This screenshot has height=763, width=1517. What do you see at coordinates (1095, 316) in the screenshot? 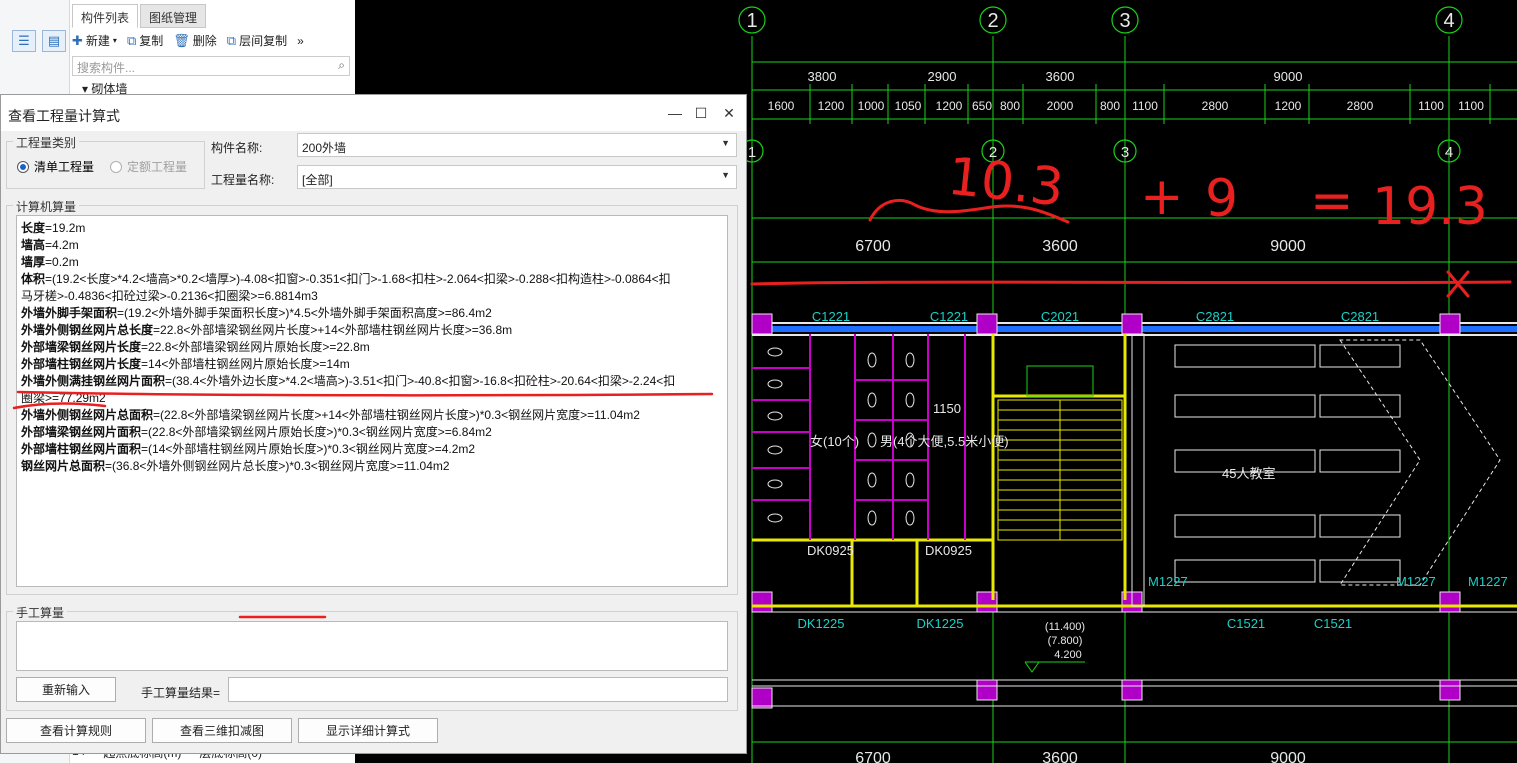
I see `window-tags: C1221 C1221 C2021 C2821 C2821` at bounding box center [1095, 316].